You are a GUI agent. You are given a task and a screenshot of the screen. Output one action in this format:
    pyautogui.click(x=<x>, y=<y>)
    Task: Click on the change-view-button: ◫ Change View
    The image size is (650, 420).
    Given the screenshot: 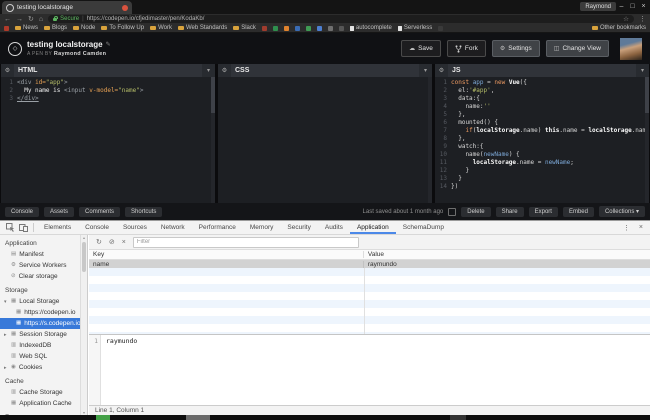 What is the action you would take?
    pyautogui.click(x=577, y=48)
    